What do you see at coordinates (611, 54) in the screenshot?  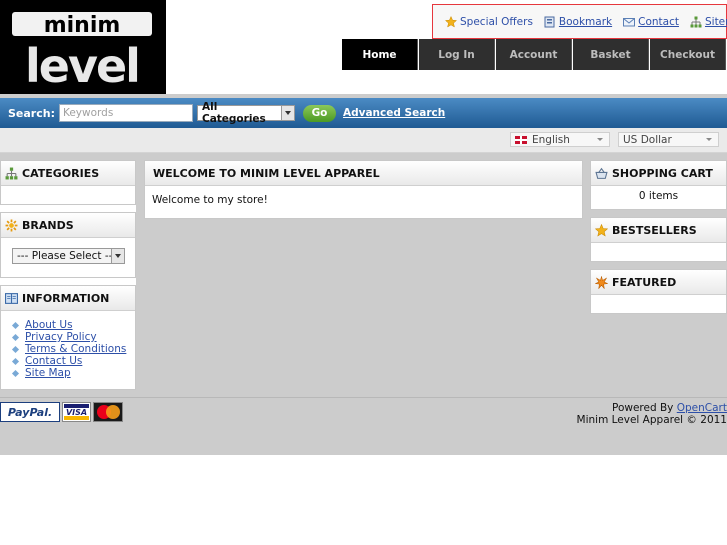 I see `tab-basket: Basket` at bounding box center [611, 54].